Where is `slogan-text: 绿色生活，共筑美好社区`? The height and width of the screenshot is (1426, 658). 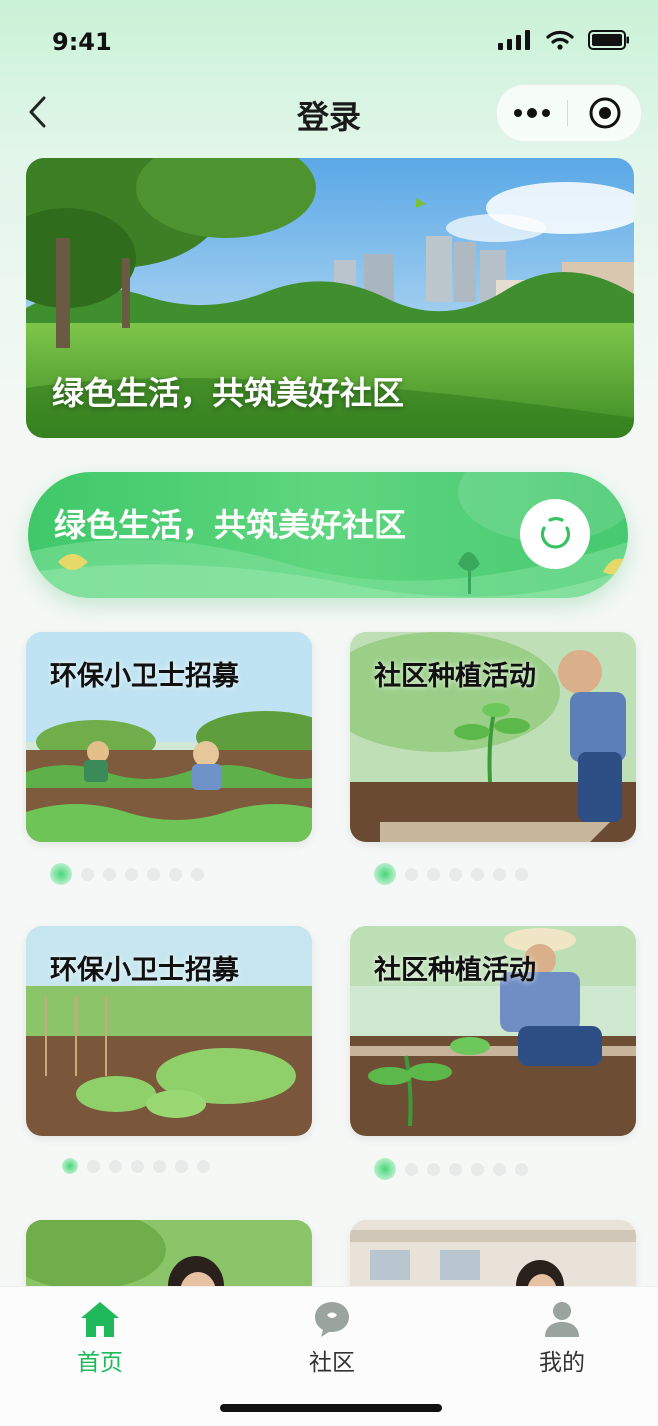
slogan-text: 绿色生活，共筑美好社区 is located at coordinates (230, 525).